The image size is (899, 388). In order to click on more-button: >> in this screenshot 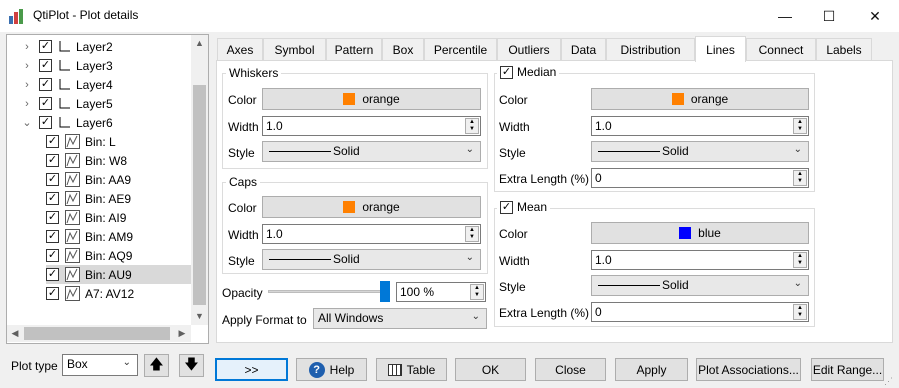, I will do `click(251, 369)`.